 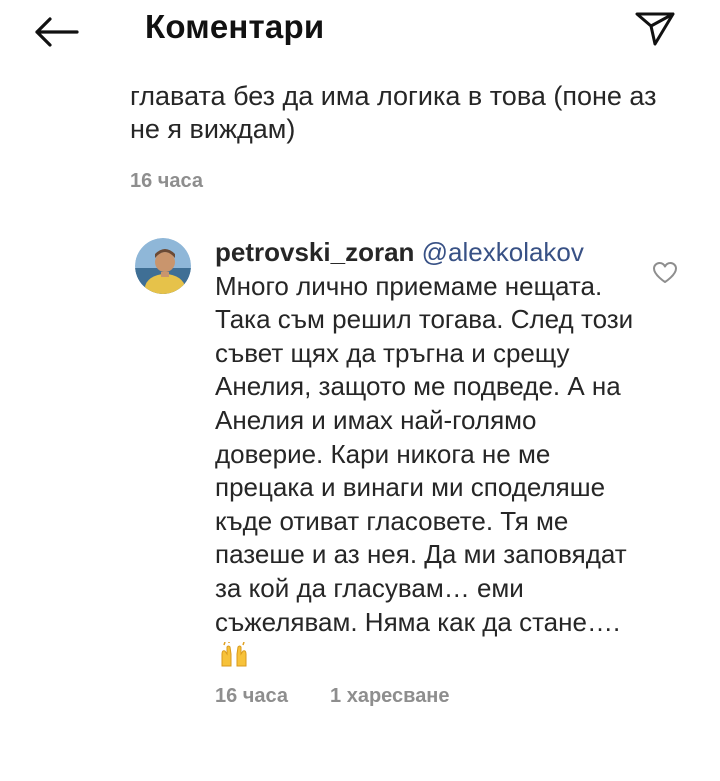 What do you see at coordinates (360, 30) in the screenshot?
I see `top-bar: Коментари` at bounding box center [360, 30].